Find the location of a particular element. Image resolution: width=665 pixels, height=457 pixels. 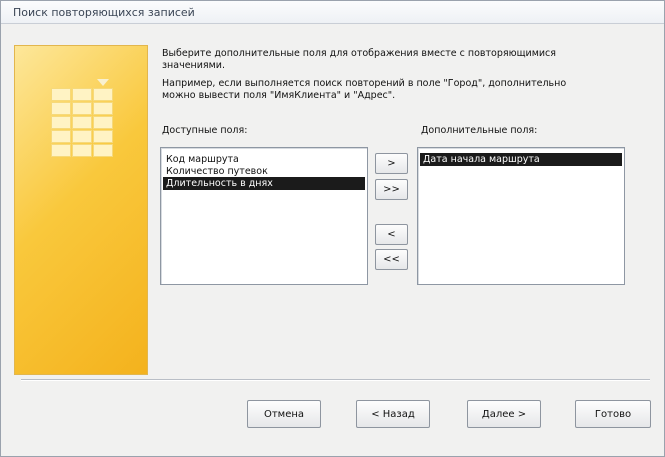

arrow-icon is located at coordinates (103, 82).